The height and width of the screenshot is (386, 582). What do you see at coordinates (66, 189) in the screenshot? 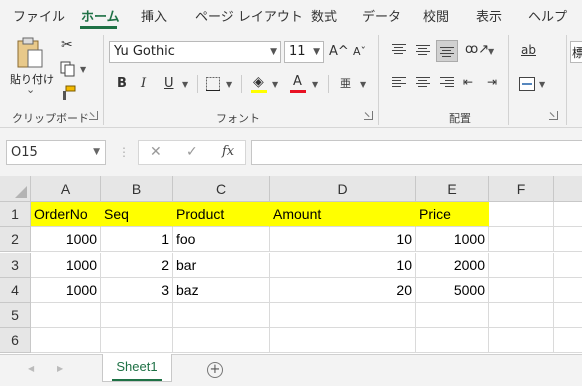
I see `column-header: A` at bounding box center [66, 189].